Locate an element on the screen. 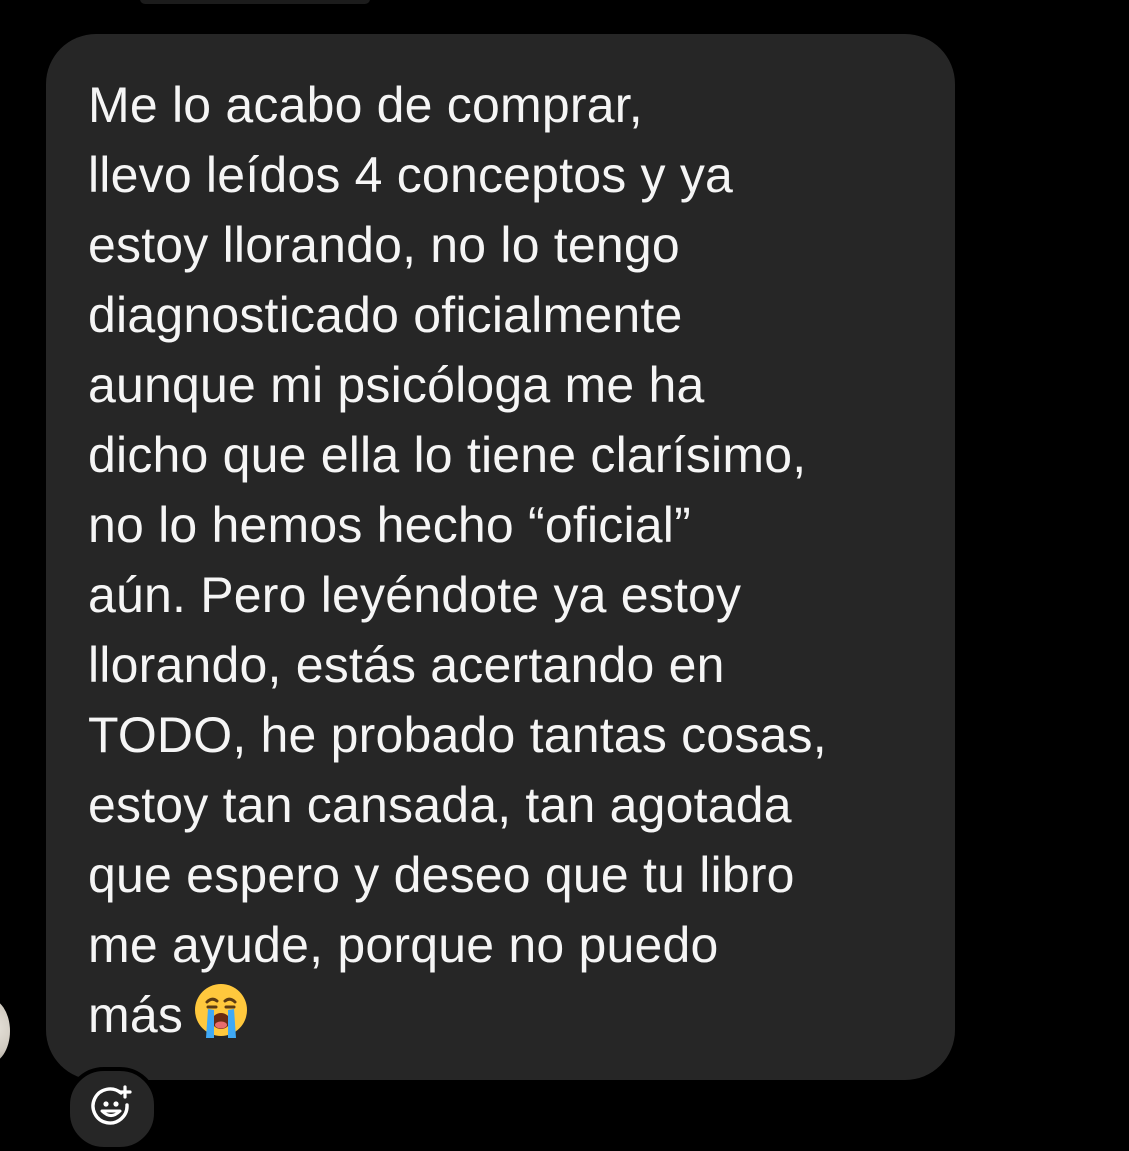 The image size is (1129, 1151). message-line: llevo leídos 4 conceptos y ya is located at coordinates (411, 175).